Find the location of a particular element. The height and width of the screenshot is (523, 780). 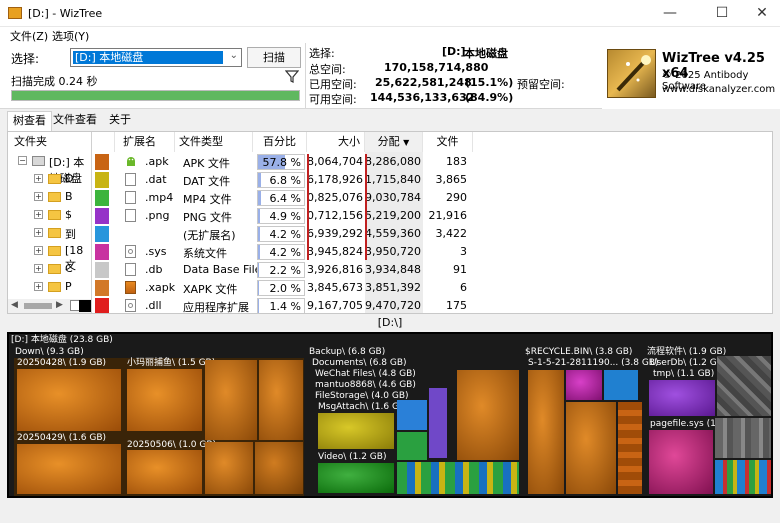

close-icon: ✕ is located at coordinates (762, 13).